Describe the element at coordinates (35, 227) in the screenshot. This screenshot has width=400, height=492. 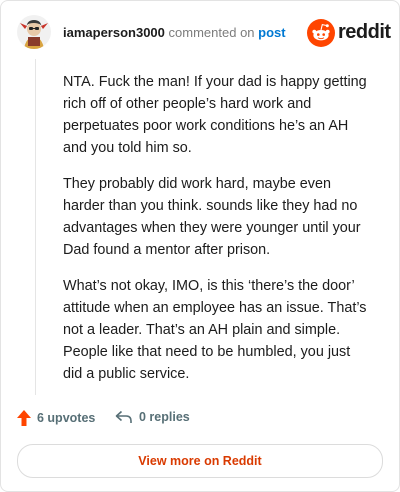
I see `comment-thread-line` at that location.